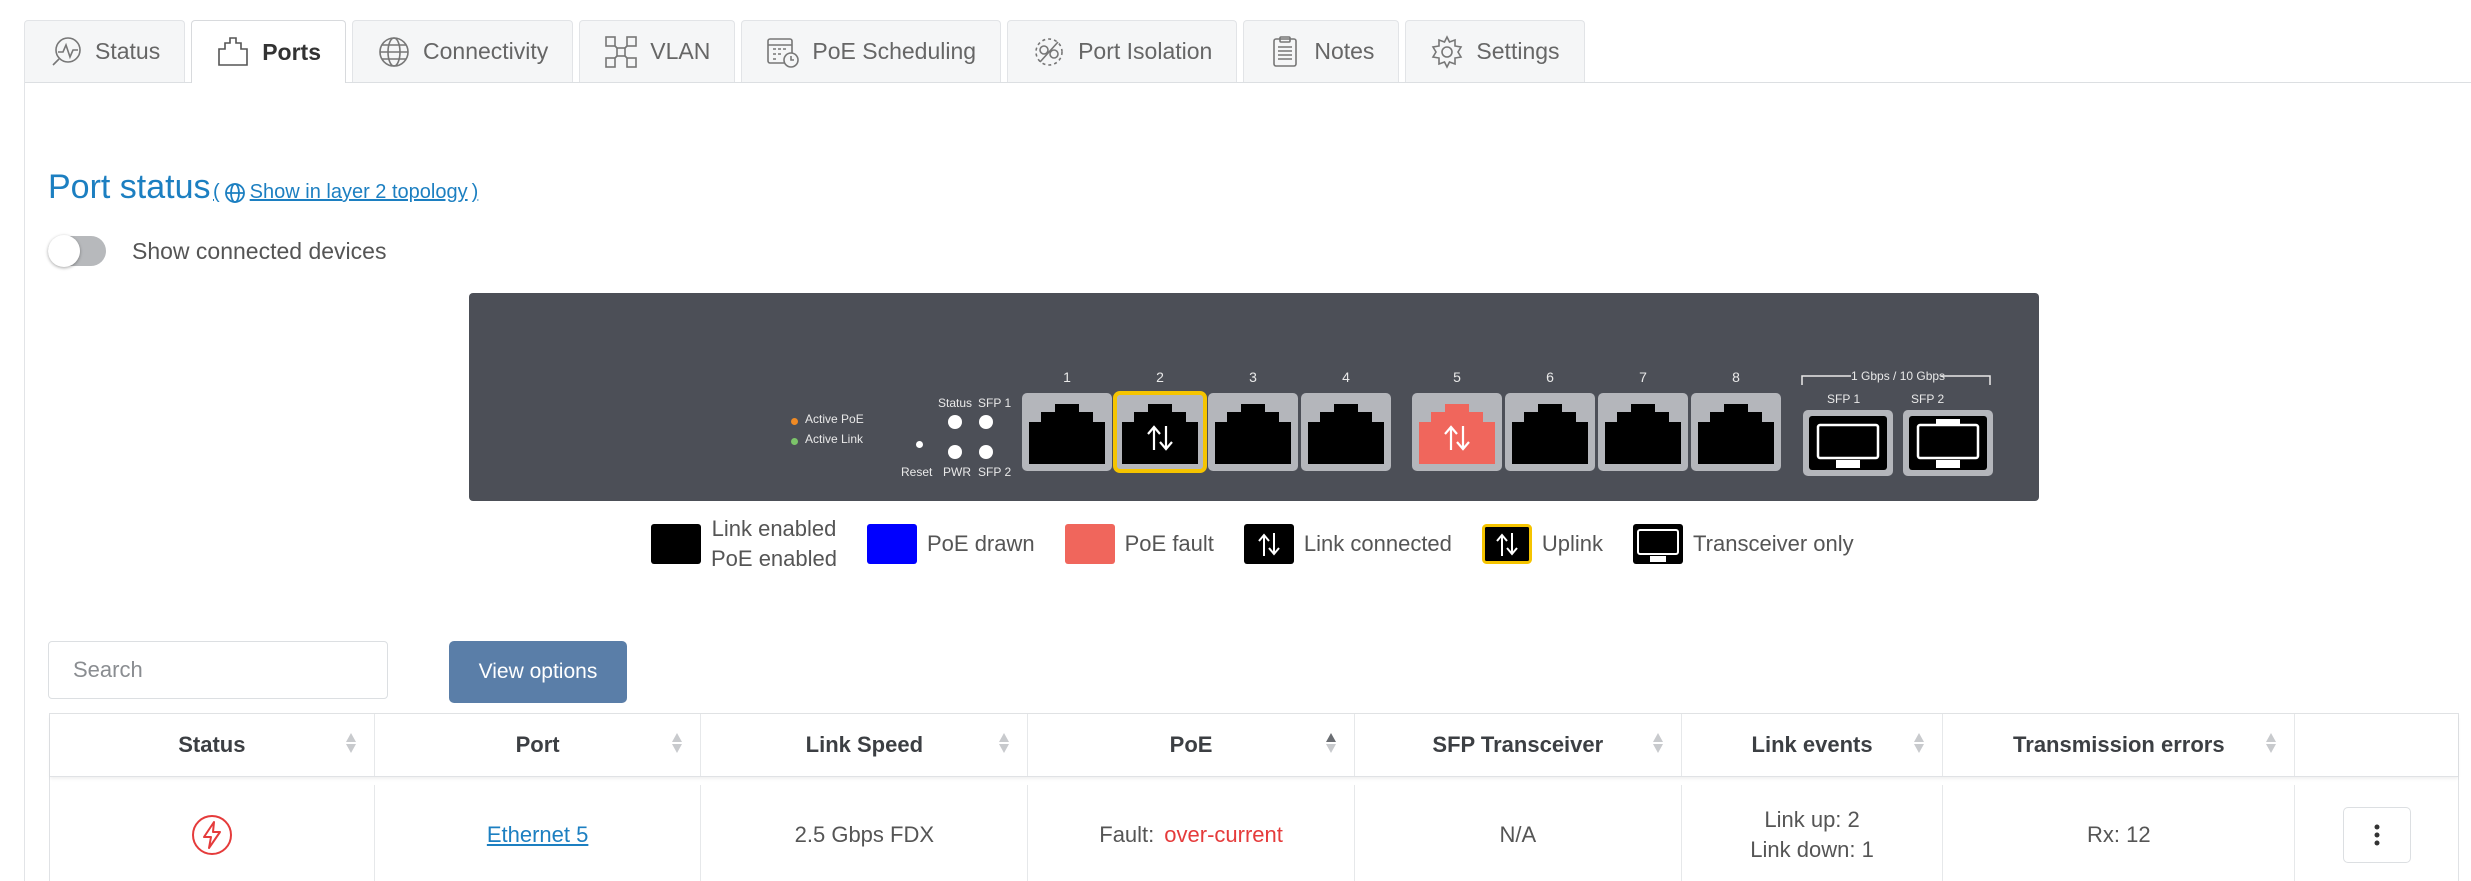  I want to click on sfp-speed-label: 1 Gbps / 10 Gbps, so click(1898, 376).